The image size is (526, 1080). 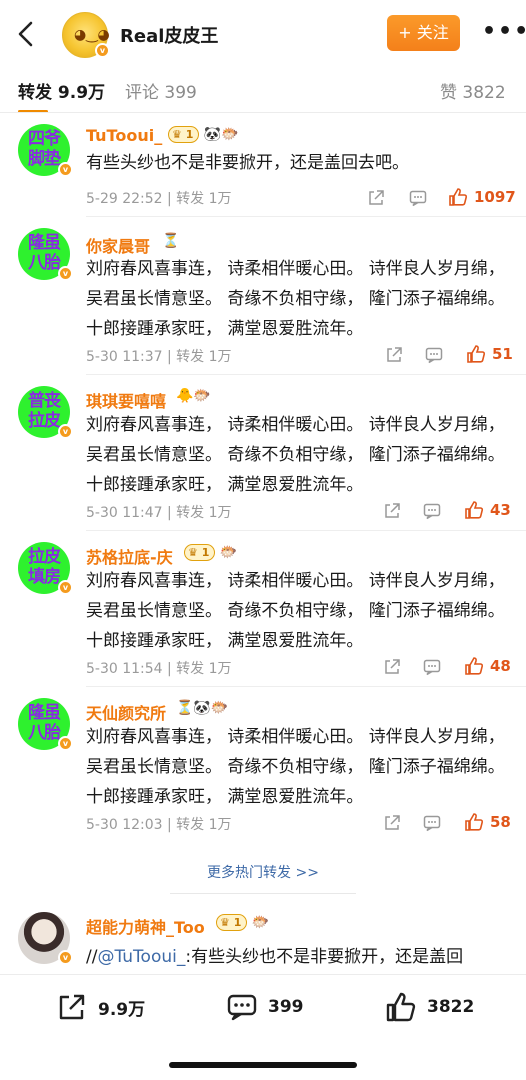 I want to click on like-button: 3822, so click(x=429, y=1007).